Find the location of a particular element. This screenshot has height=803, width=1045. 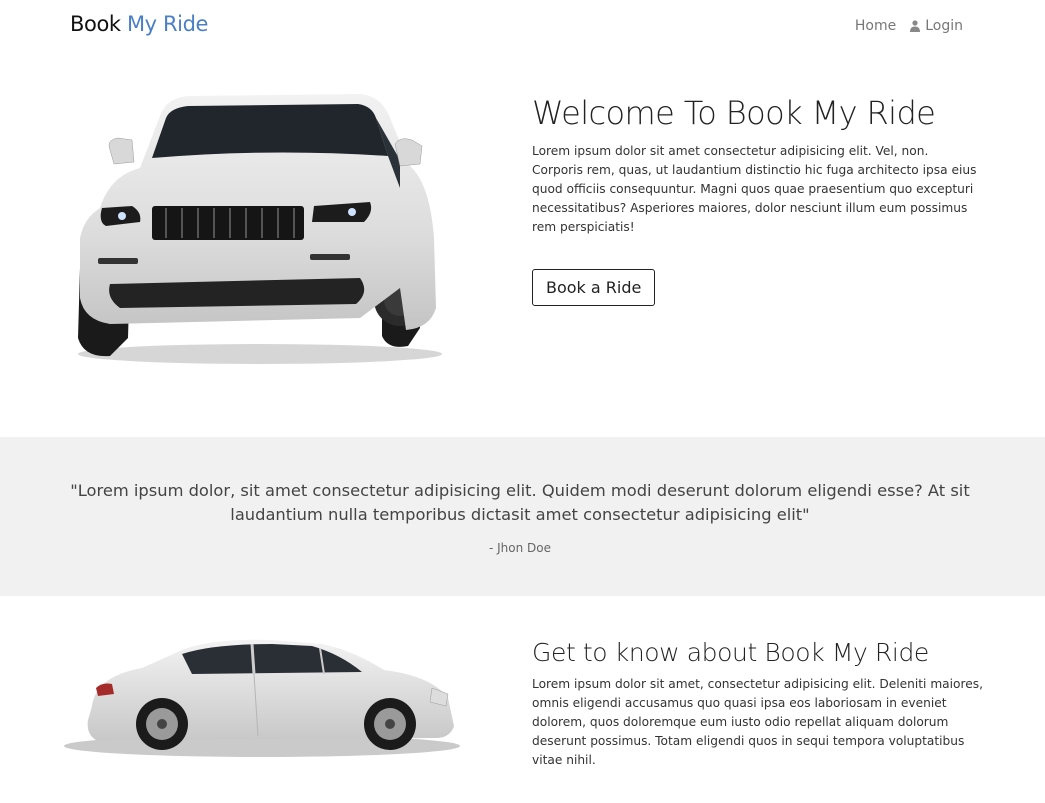

about-sedan-image is located at coordinates (262, 698).